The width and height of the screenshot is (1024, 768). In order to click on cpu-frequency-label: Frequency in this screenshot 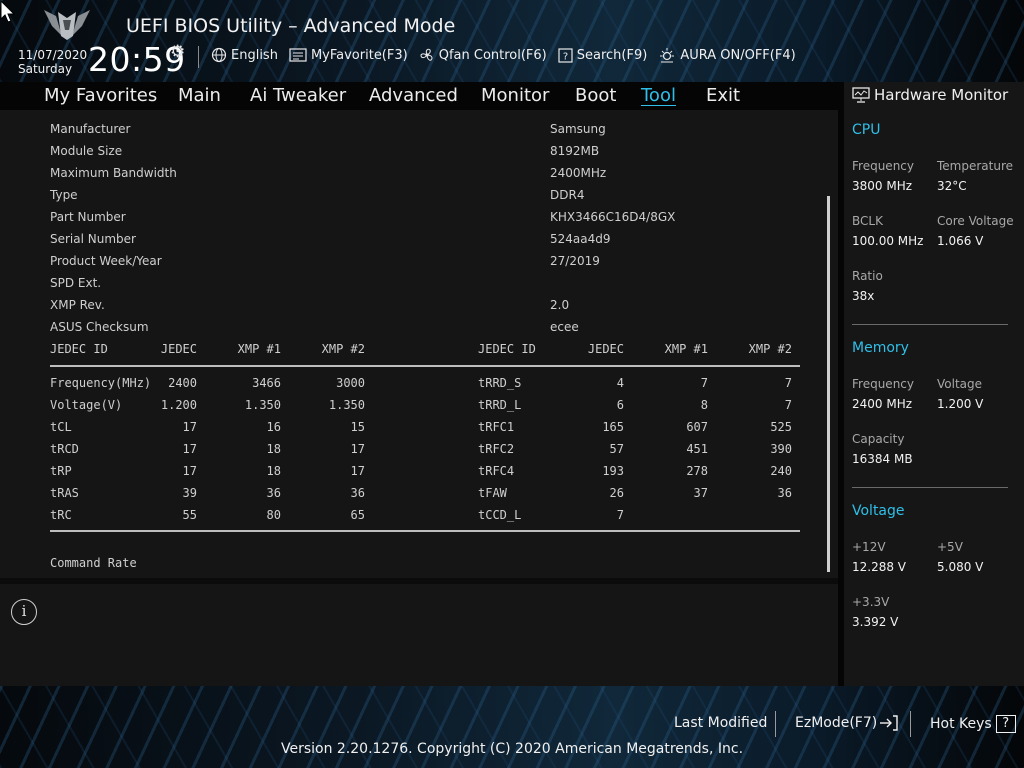, I will do `click(883, 166)`.